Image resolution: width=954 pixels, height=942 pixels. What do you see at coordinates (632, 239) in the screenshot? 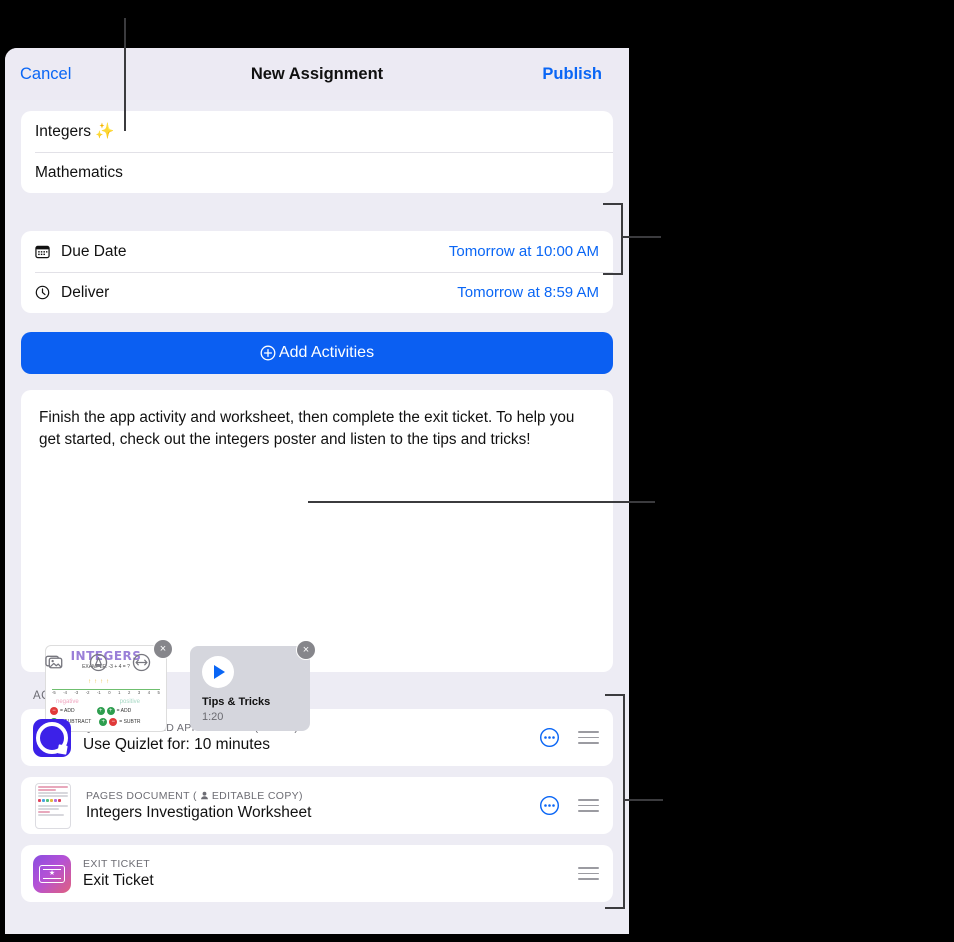
I see `callout-bracket-schedule` at bounding box center [632, 239].